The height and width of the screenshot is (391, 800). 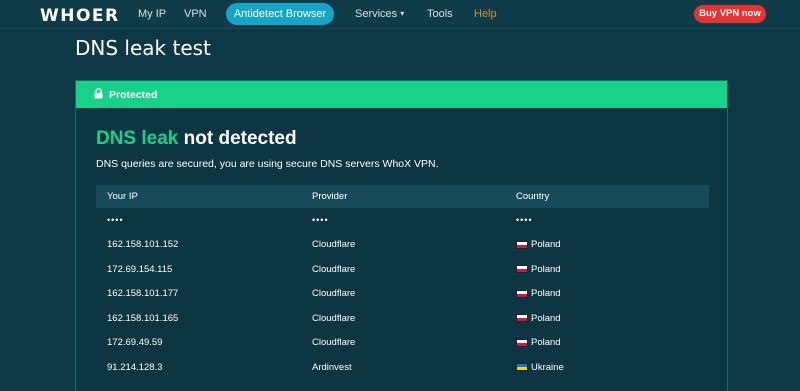 What do you see at coordinates (402, 318) in the screenshot?
I see `table-row: 162.158.101.165 Cloudflare Poland` at bounding box center [402, 318].